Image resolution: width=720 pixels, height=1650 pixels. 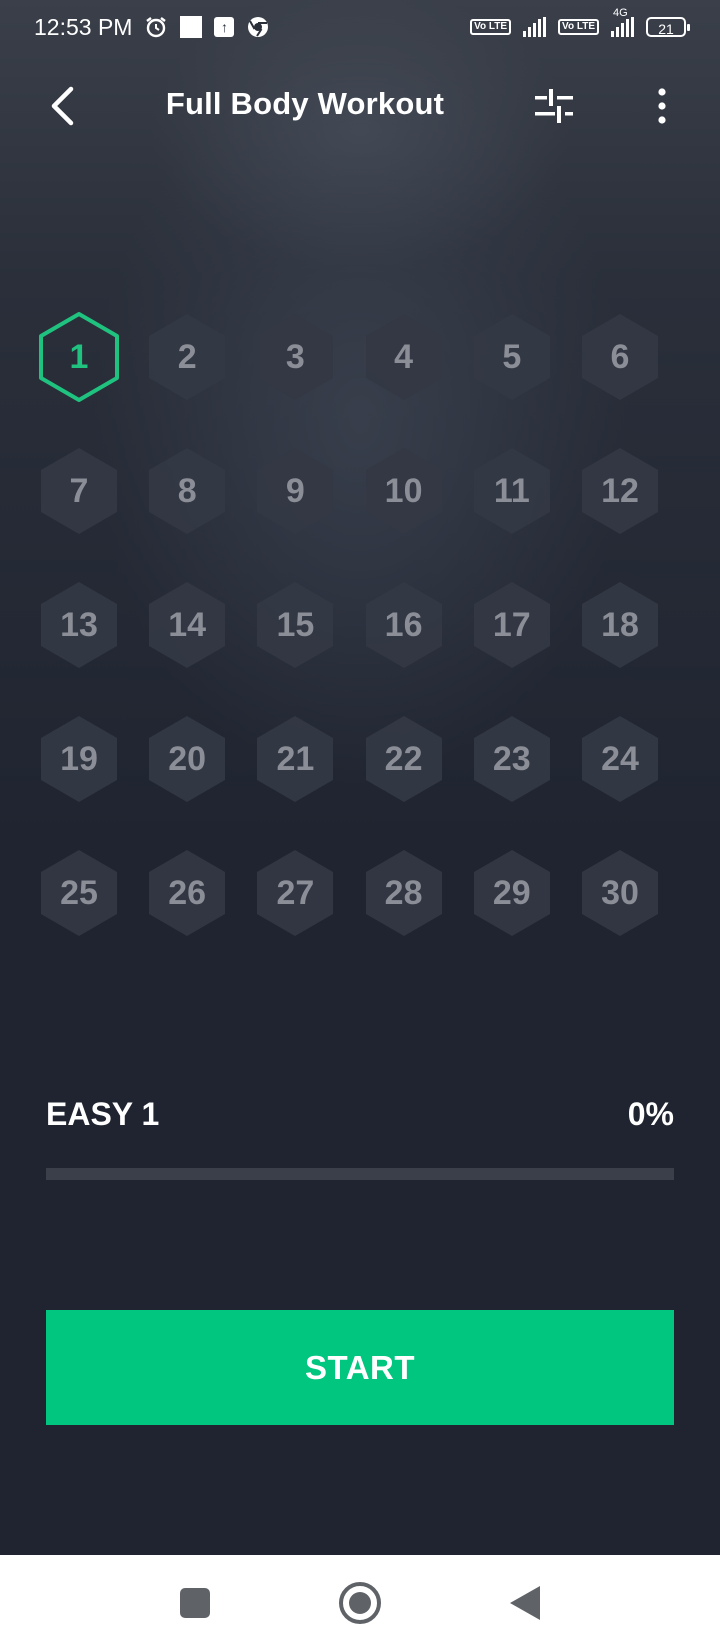 What do you see at coordinates (578, 27) in the screenshot?
I see `volte-icon-2: Vo LTE` at bounding box center [578, 27].